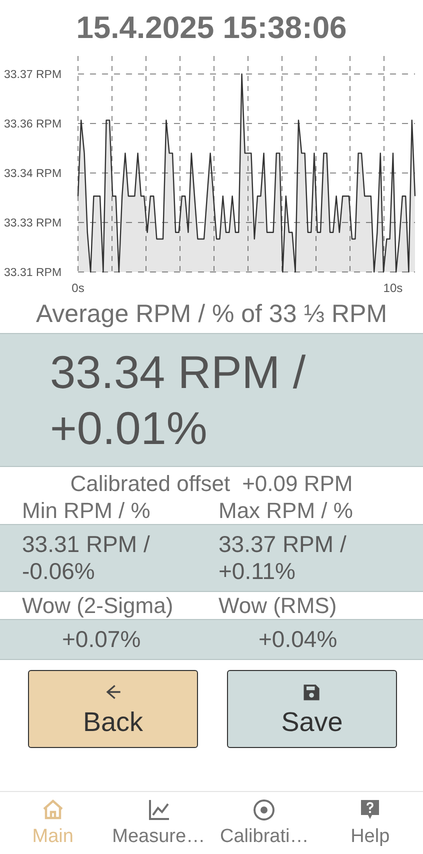 Image resolution: width=423 pixels, height=854 pixels. I want to click on stat-label: Wow (2-Sigma), so click(98, 606).